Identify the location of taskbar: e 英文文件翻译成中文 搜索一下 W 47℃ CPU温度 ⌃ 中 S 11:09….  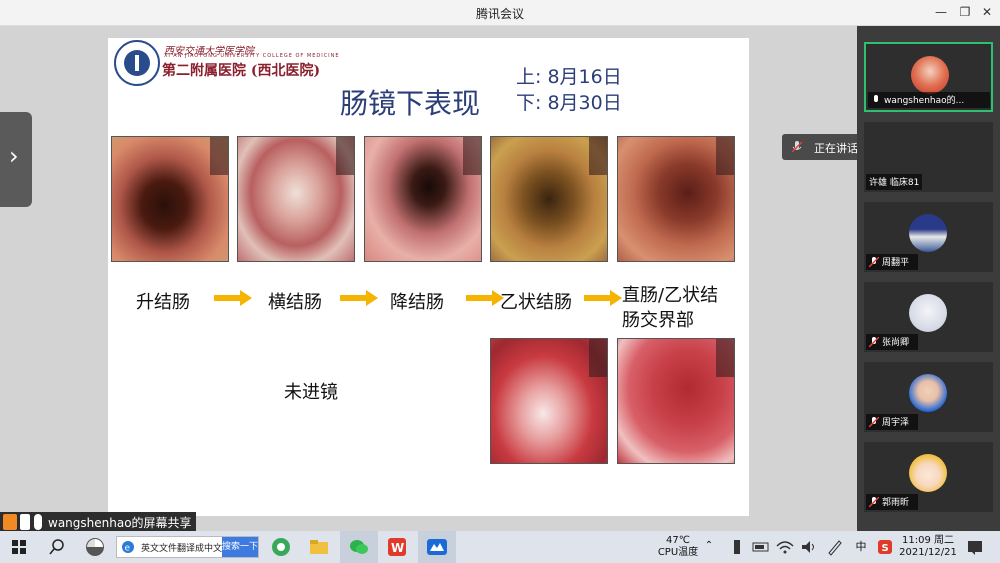
(500, 547).